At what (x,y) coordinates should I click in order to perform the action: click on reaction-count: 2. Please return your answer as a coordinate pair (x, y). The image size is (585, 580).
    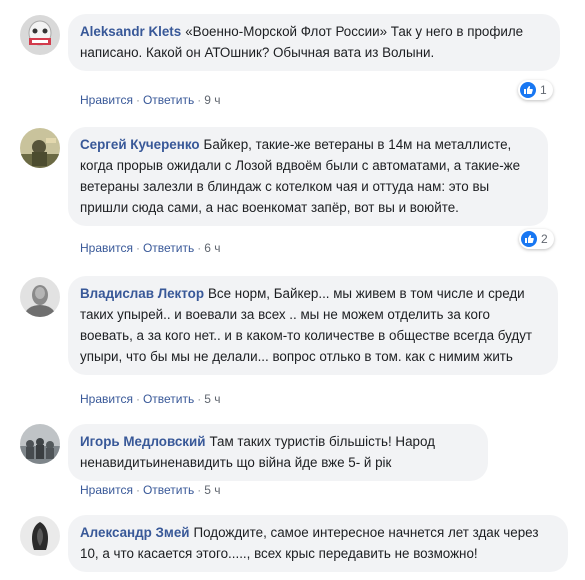
    Looking at the image, I should click on (536, 239).